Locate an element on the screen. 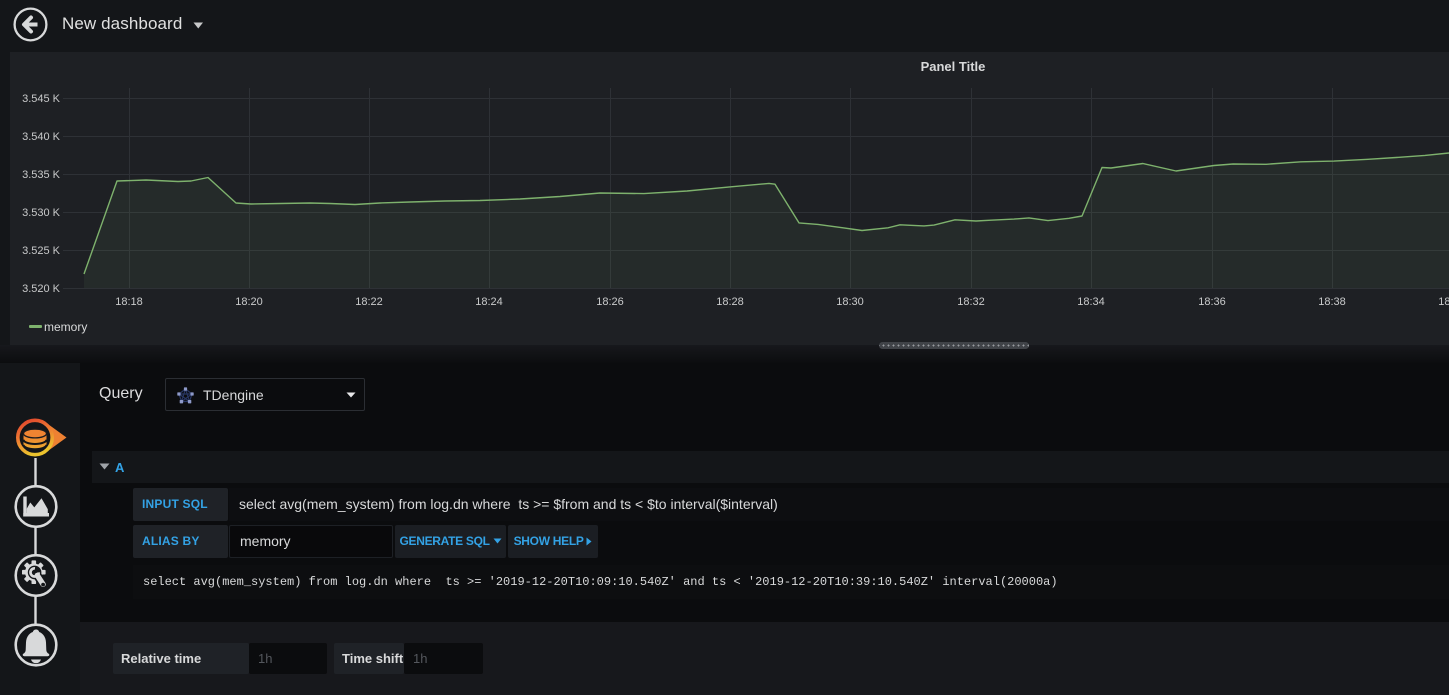  svg-text: 18:22 is located at coordinates (369, 302).